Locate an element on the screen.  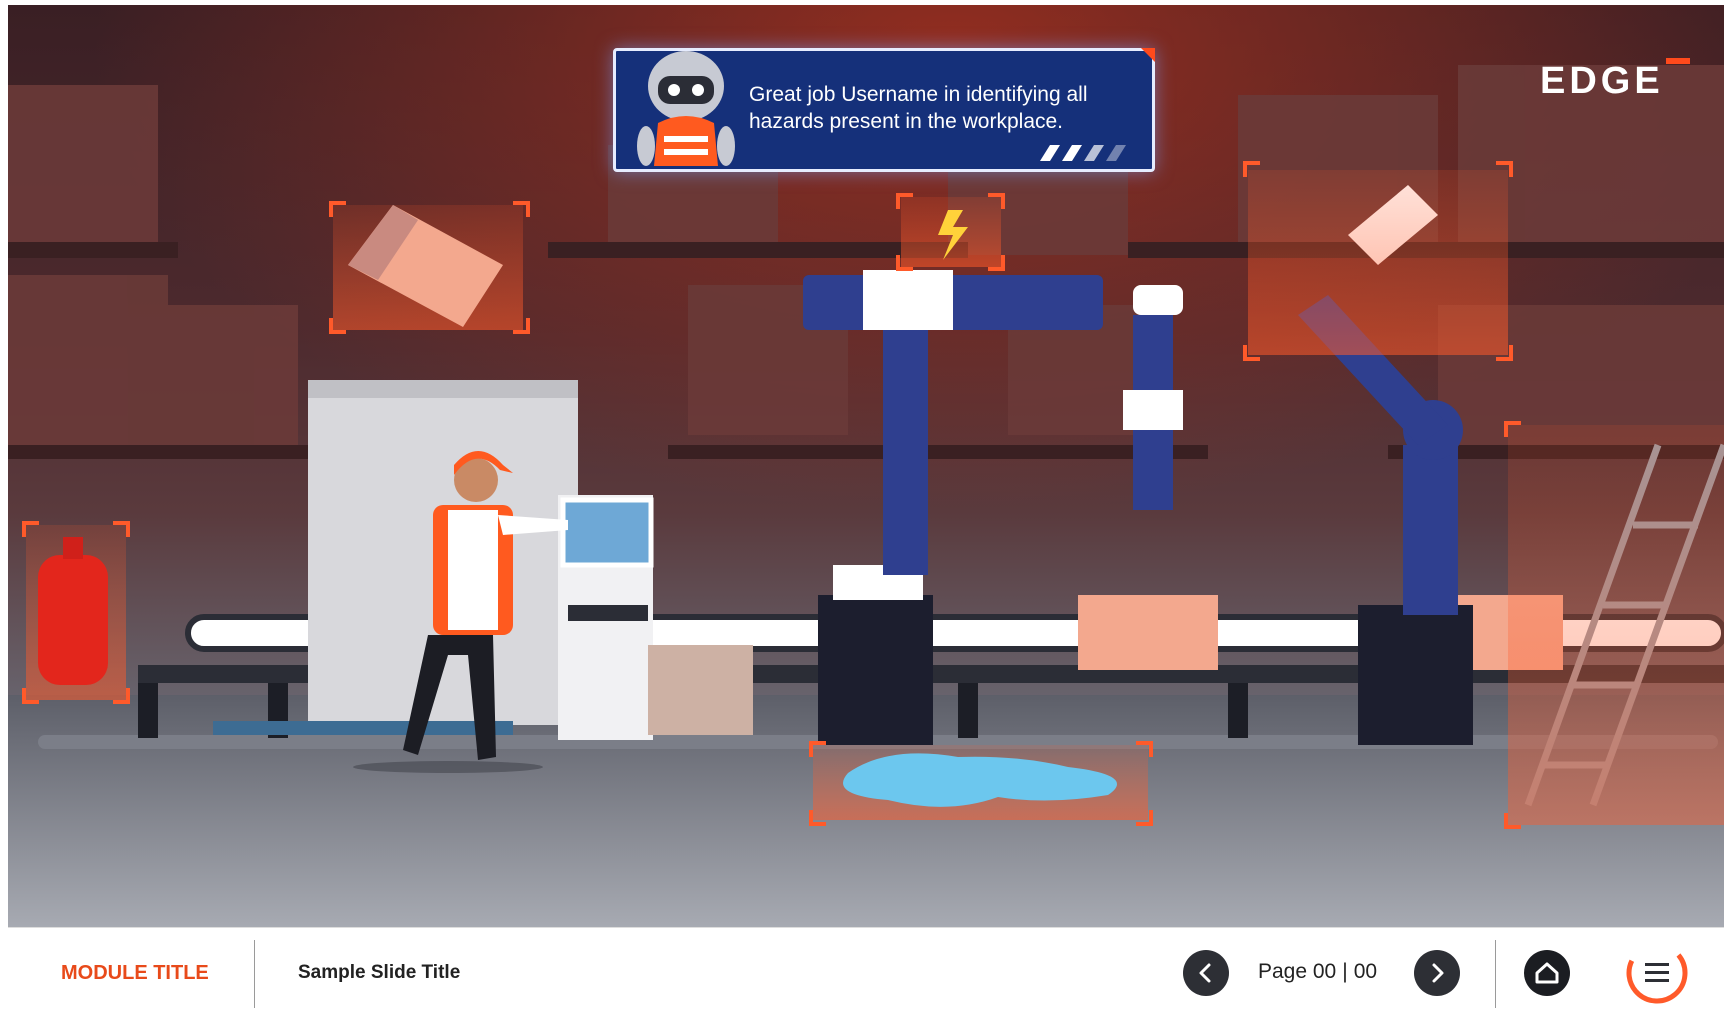
toast-corner-accent is located at coordinates (1148, 55).